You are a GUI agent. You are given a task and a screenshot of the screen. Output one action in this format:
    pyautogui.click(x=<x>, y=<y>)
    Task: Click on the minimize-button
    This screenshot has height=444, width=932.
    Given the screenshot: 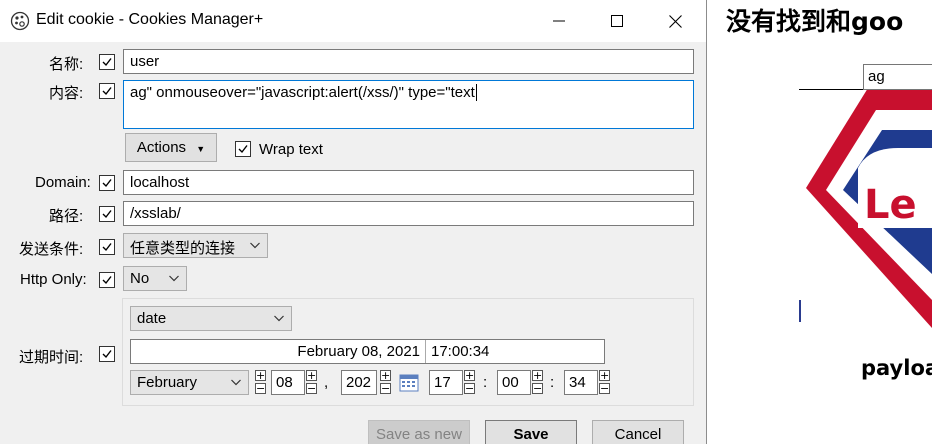 What is the action you would take?
    pyautogui.click(x=559, y=21)
    